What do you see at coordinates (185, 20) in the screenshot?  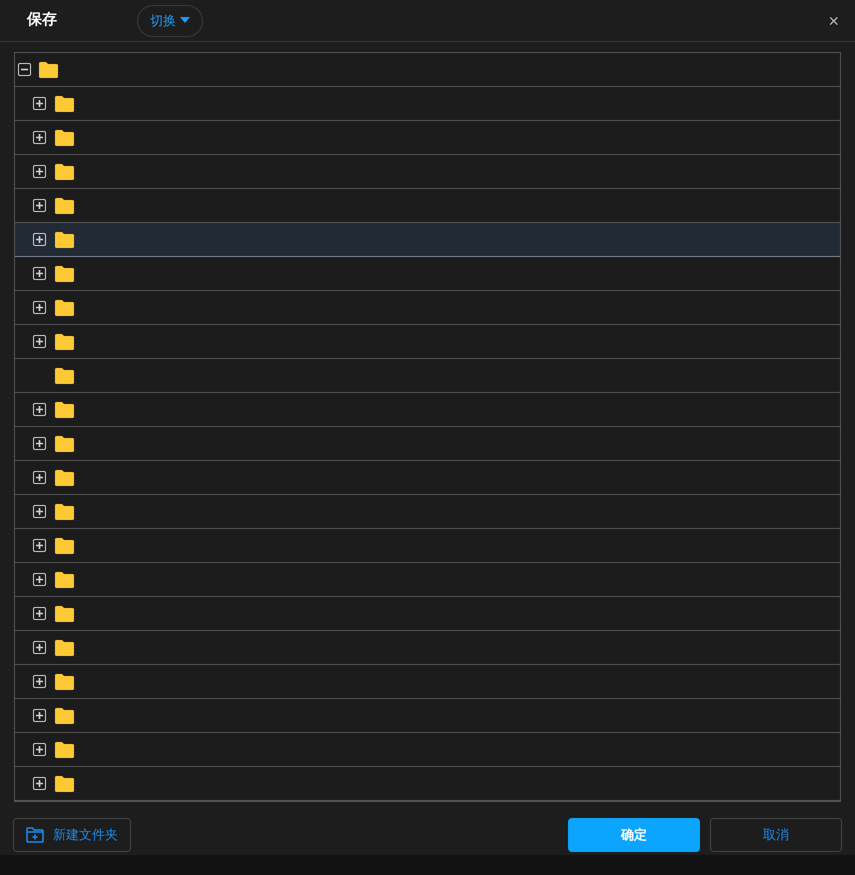 I see `caret-icon` at bounding box center [185, 20].